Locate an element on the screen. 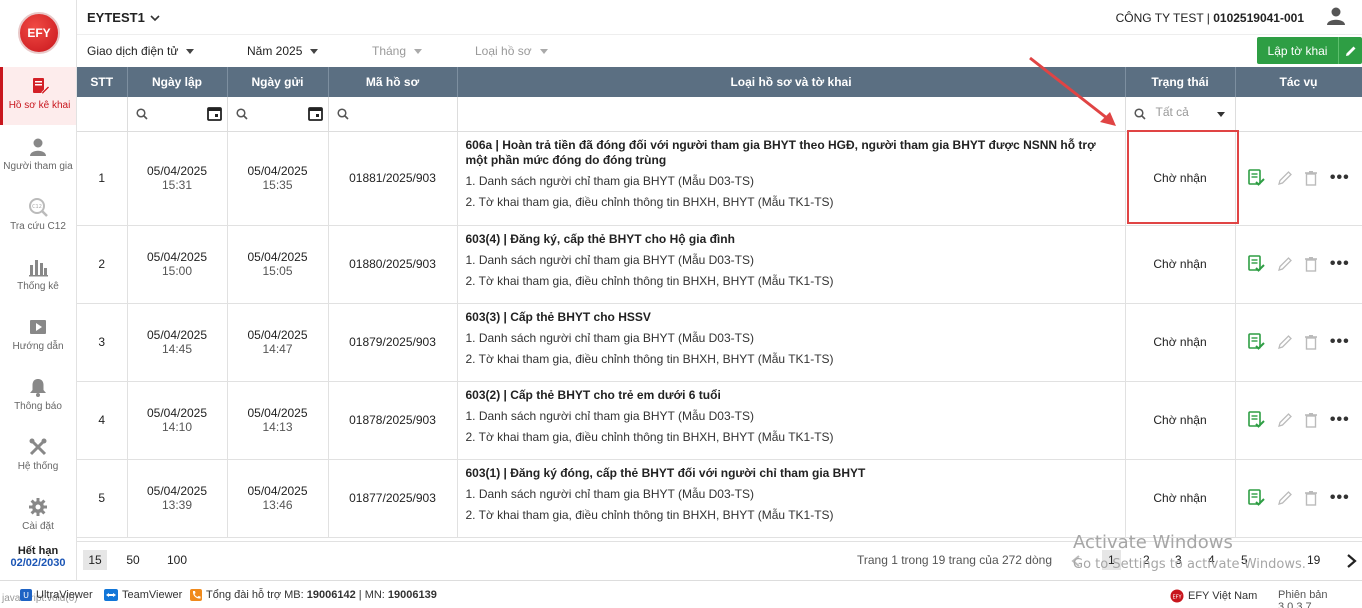  page-size-15: 15 is located at coordinates (95, 560).